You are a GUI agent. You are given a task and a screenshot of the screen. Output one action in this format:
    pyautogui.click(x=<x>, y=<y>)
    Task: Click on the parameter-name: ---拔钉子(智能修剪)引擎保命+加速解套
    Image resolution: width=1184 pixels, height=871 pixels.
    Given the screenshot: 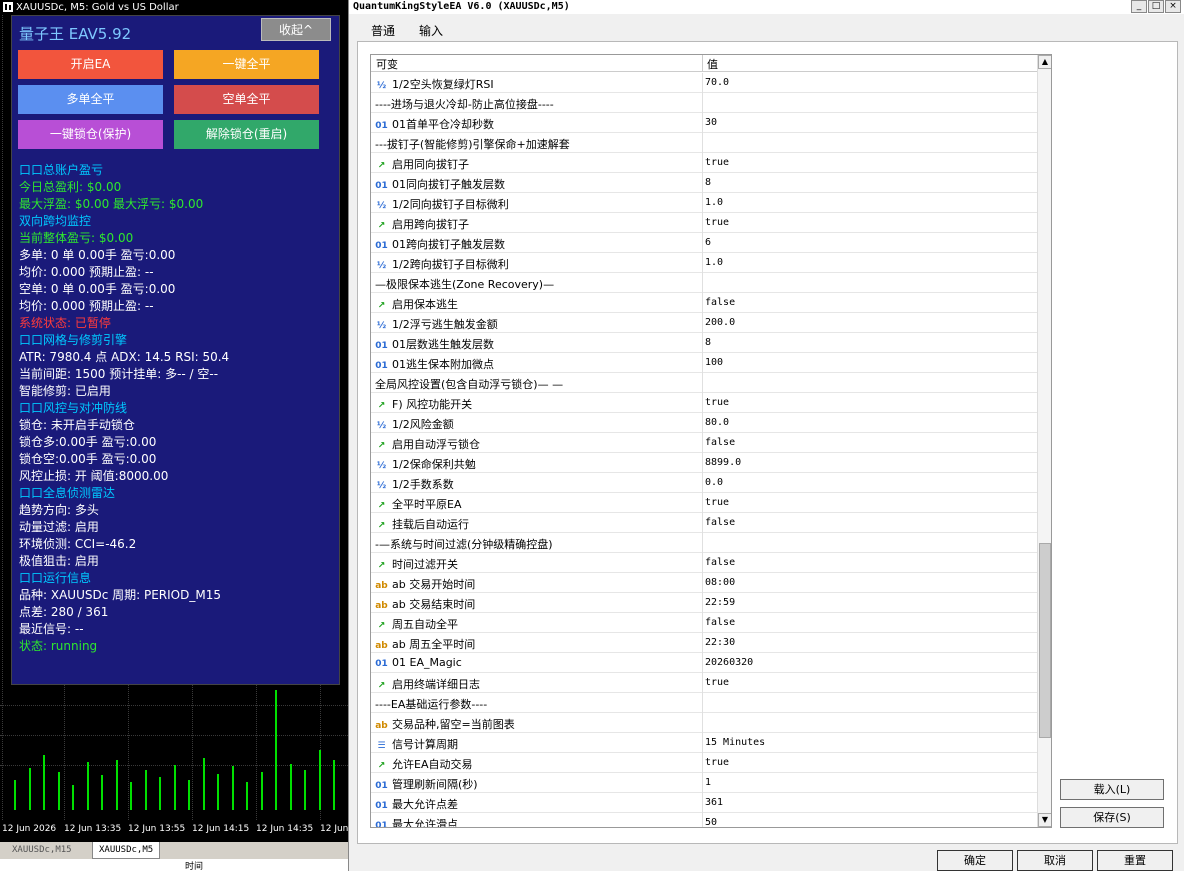 What is the action you would take?
    pyautogui.click(x=472, y=144)
    